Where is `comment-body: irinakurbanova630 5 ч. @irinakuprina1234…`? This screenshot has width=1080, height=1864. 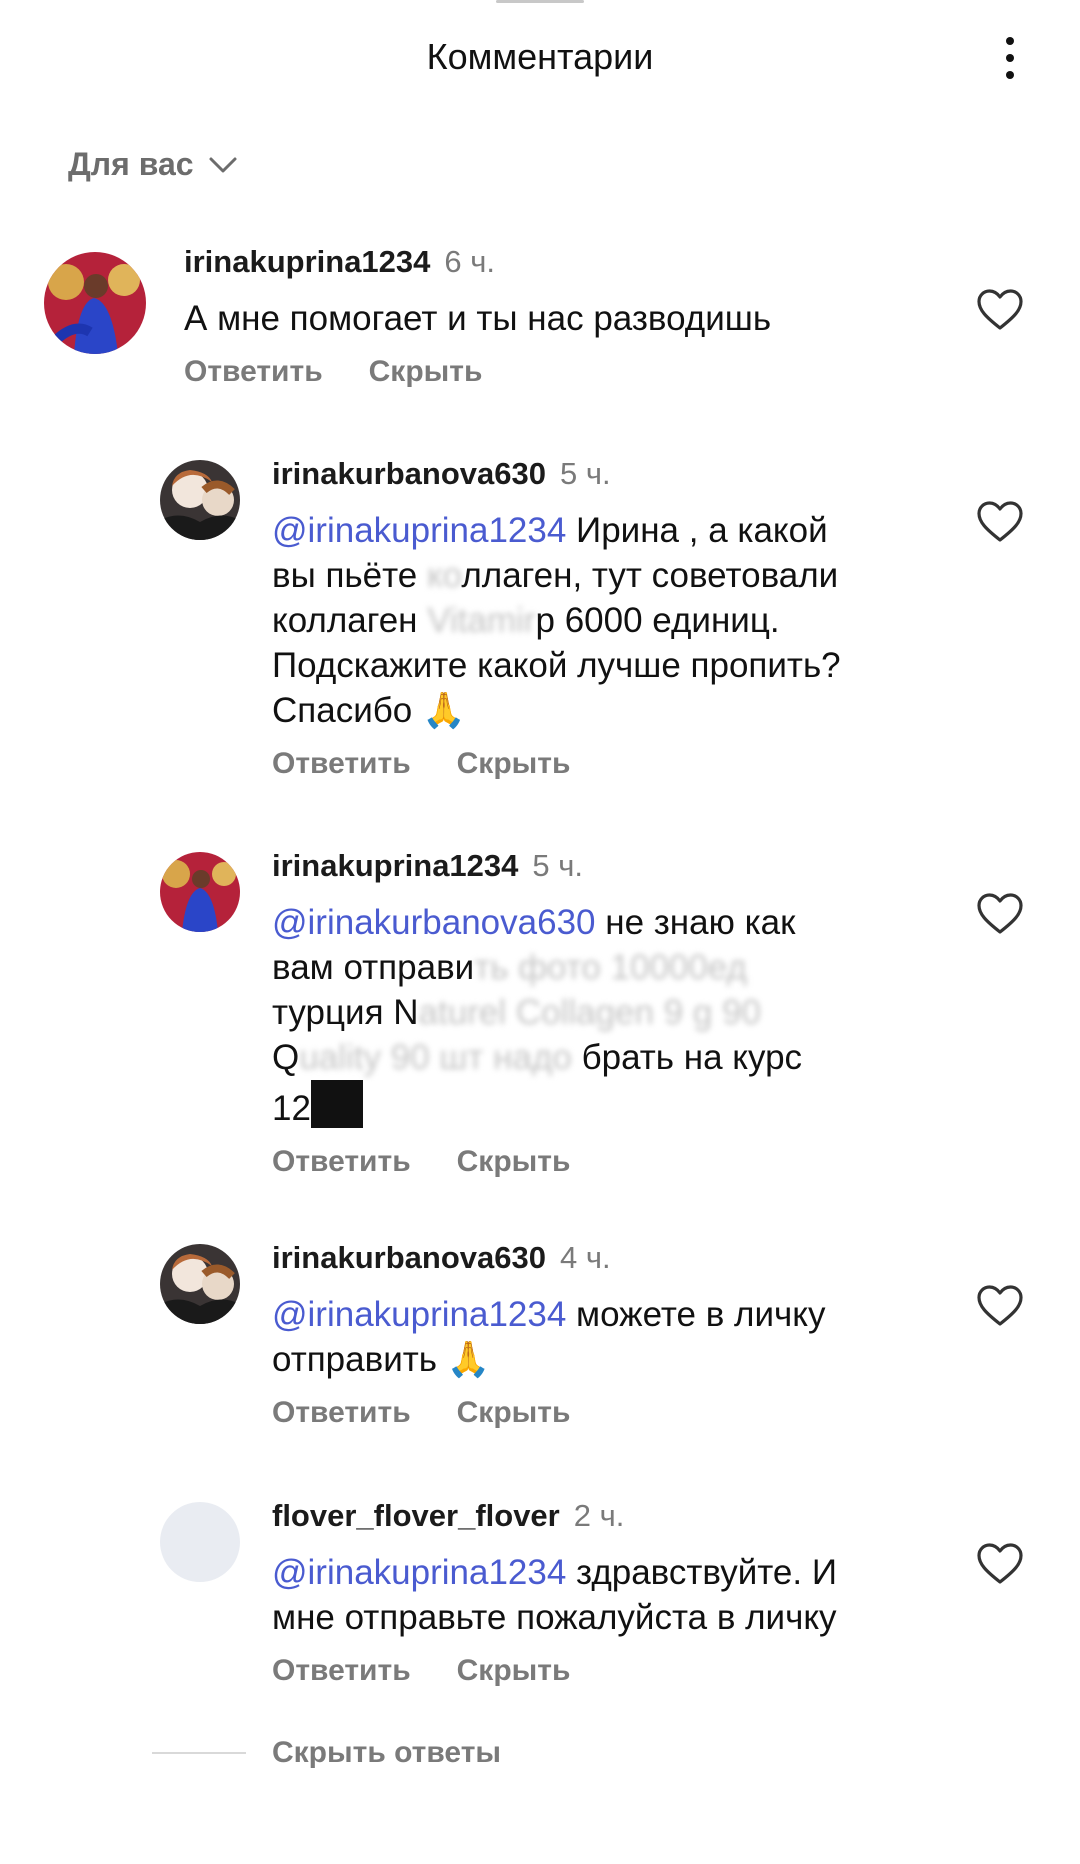 comment-body: irinakurbanova630 5 ч. @irinakuprina1234… is located at coordinates (602, 618).